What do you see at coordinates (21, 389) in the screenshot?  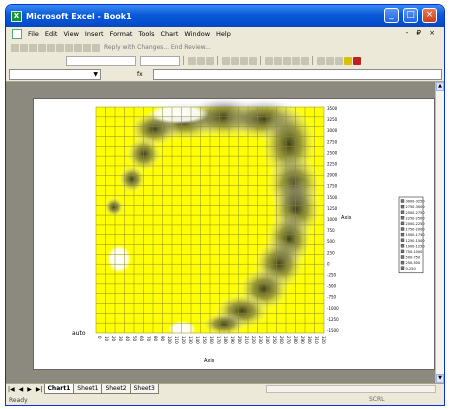 I see `prev-sheet-icon: ◀` at bounding box center [21, 389].